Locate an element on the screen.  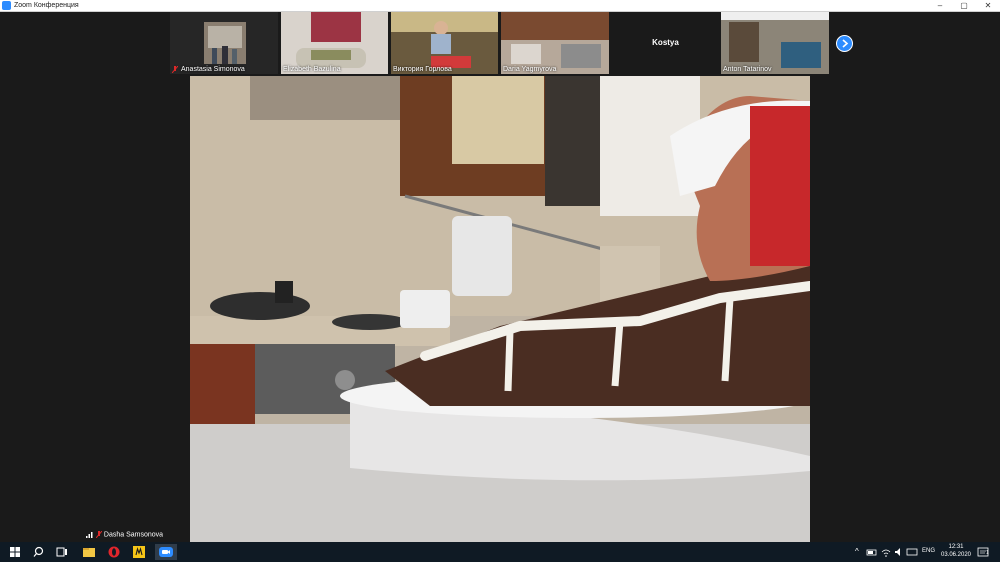
participant-tile-1: Anastasia Simonova is located at coordinates (224, 43).